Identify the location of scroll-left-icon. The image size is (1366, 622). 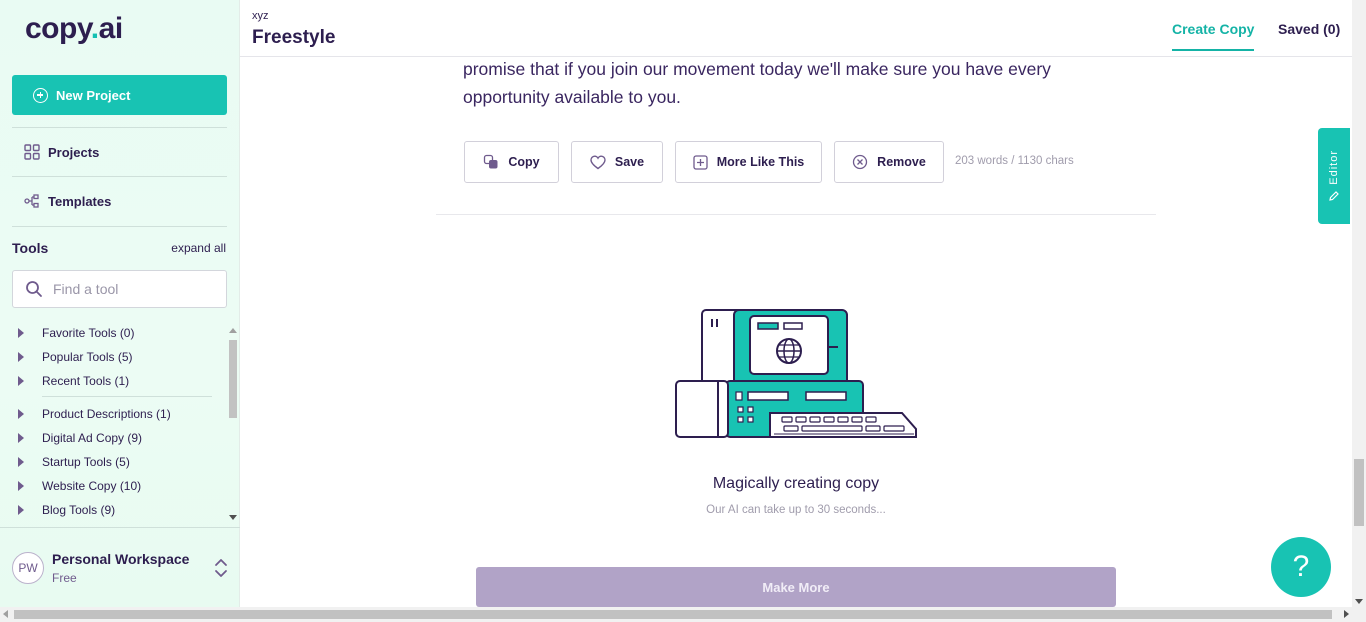
(5, 614).